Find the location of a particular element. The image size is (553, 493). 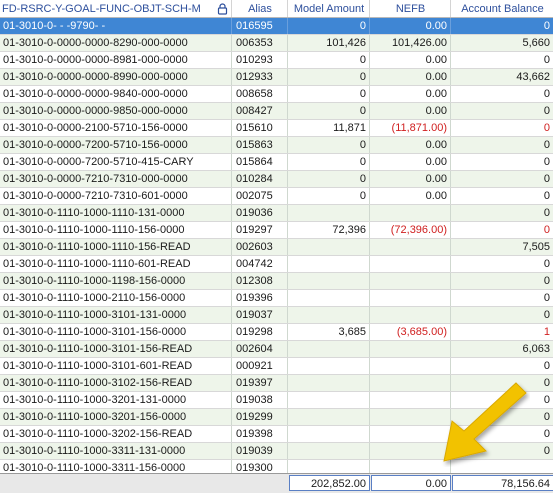

cell-account: 01-3010-0-0000-0000-8981-000-0000 is located at coordinates (116, 60).